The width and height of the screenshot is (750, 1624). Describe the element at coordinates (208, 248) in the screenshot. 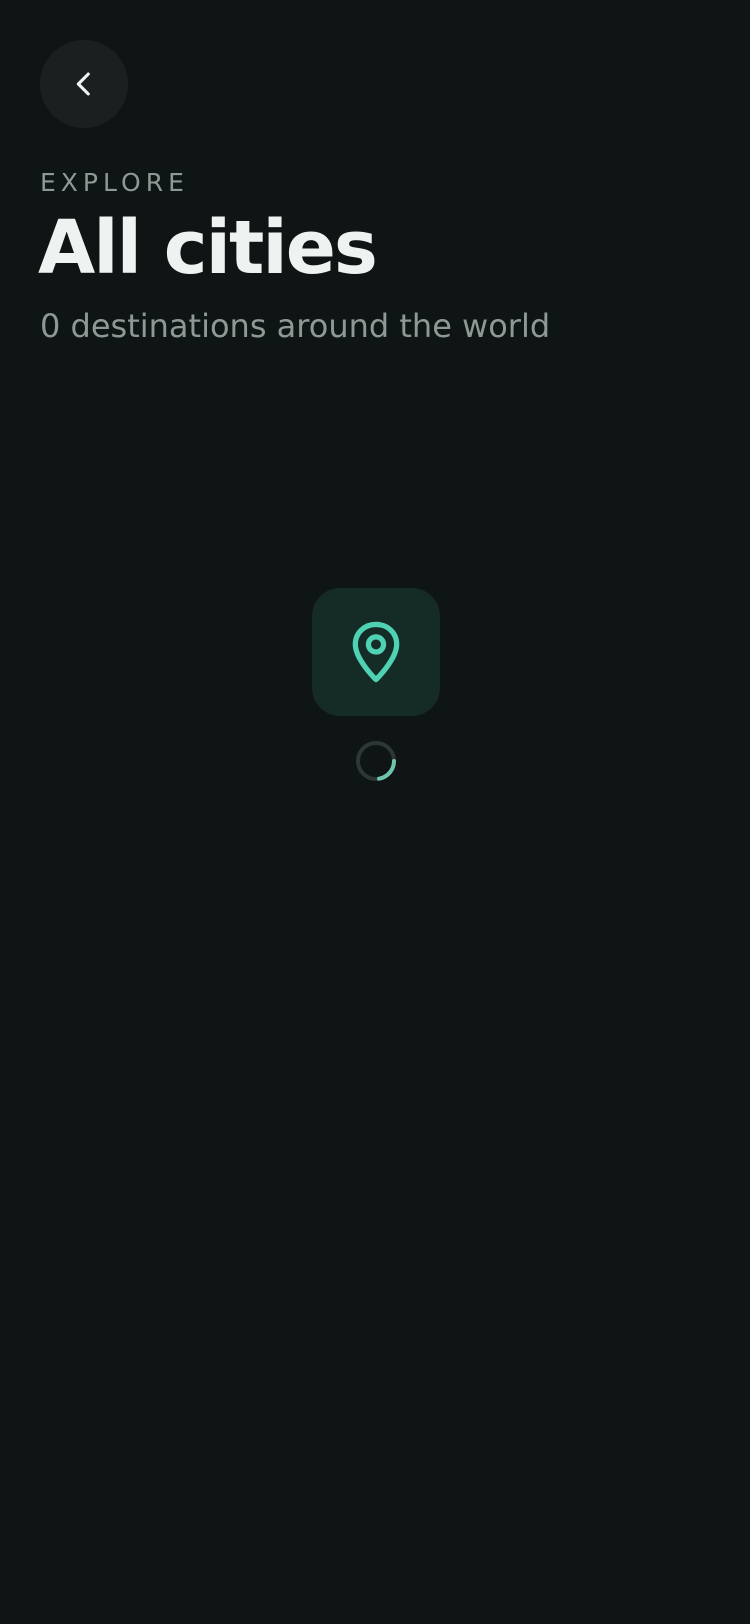

I see `page-title: All cities` at that location.